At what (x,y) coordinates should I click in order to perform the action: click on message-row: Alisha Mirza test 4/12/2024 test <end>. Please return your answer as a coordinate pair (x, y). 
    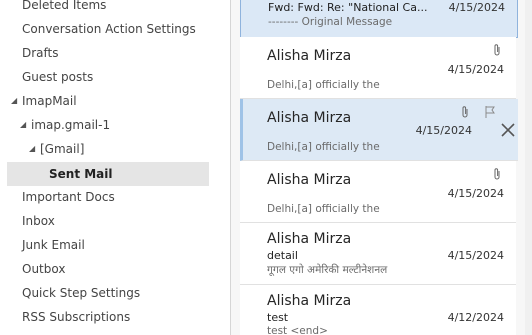
    Looking at the image, I should click on (378, 310).